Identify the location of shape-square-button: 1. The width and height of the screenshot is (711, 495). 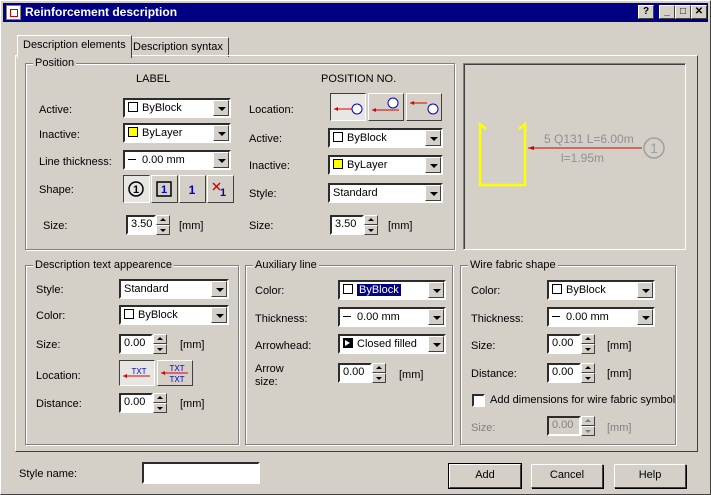
(164, 189).